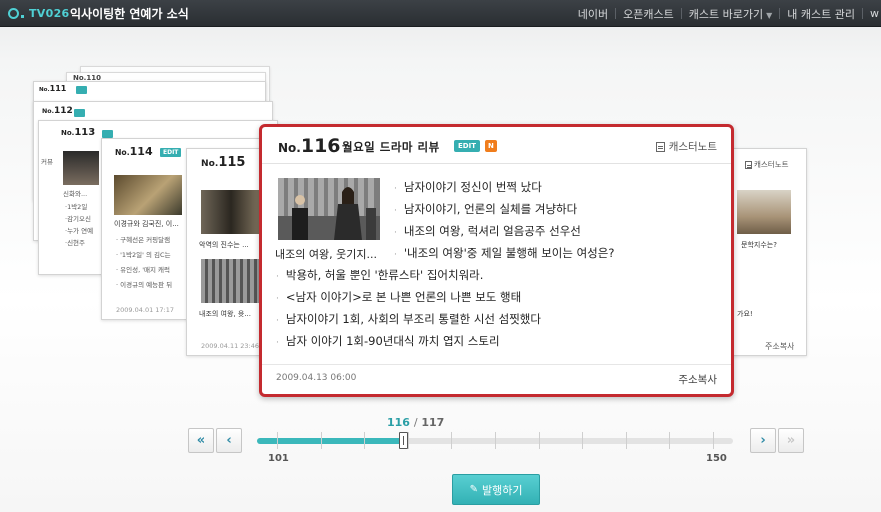 The height and width of the screenshot is (512, 881). Describe the element at coordinates (660, 146) in the screenshot. I see `note-icon` at that location.